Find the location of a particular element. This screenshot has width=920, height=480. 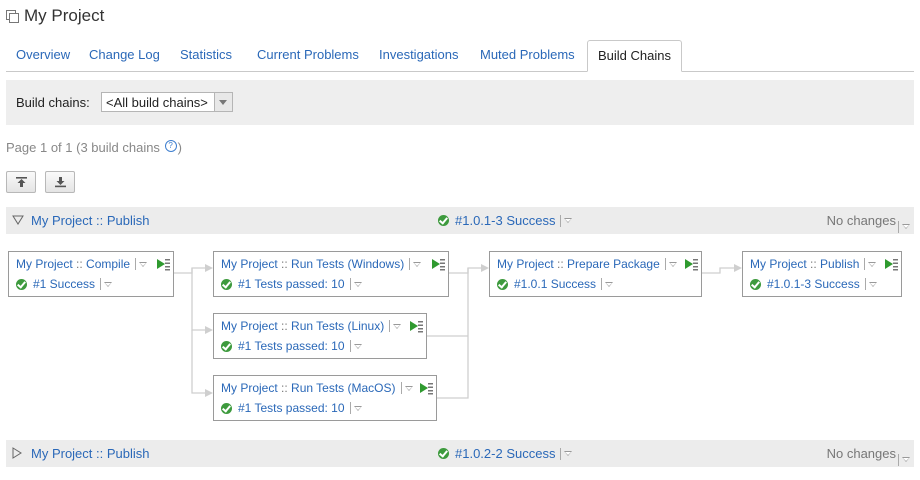

chain-name-link: My Project :: Publish is located at coordinates (90, 453).